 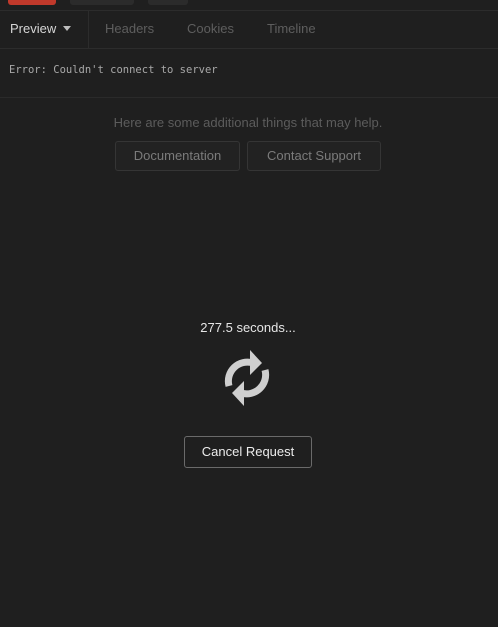 What do you see at coordinates (177, 156) in the screenshot?
I see `documentation-button: Documentation` at bounding box center [177, 156].